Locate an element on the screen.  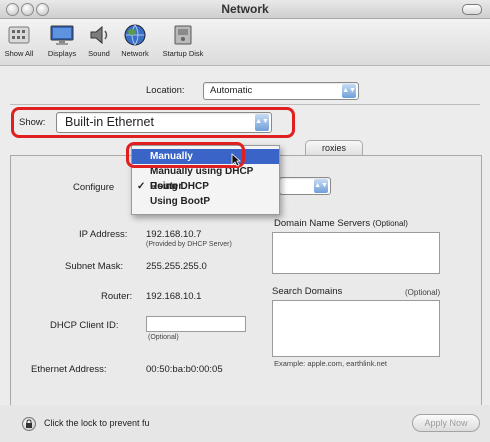
ethernet-address-value: 00:50:ba:b0:00:05 is located at coordinates (184, 369).